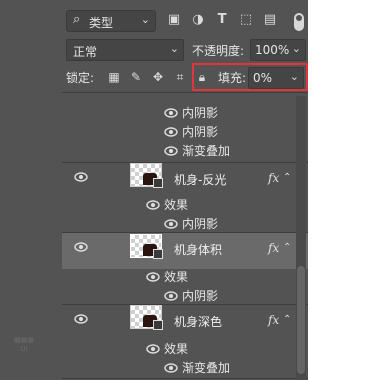  What do you see at coordinates (24, 344) in the screenshot?
I see `watermark-logo: ▦▦▦ UI` at bounding box center [24, 344].